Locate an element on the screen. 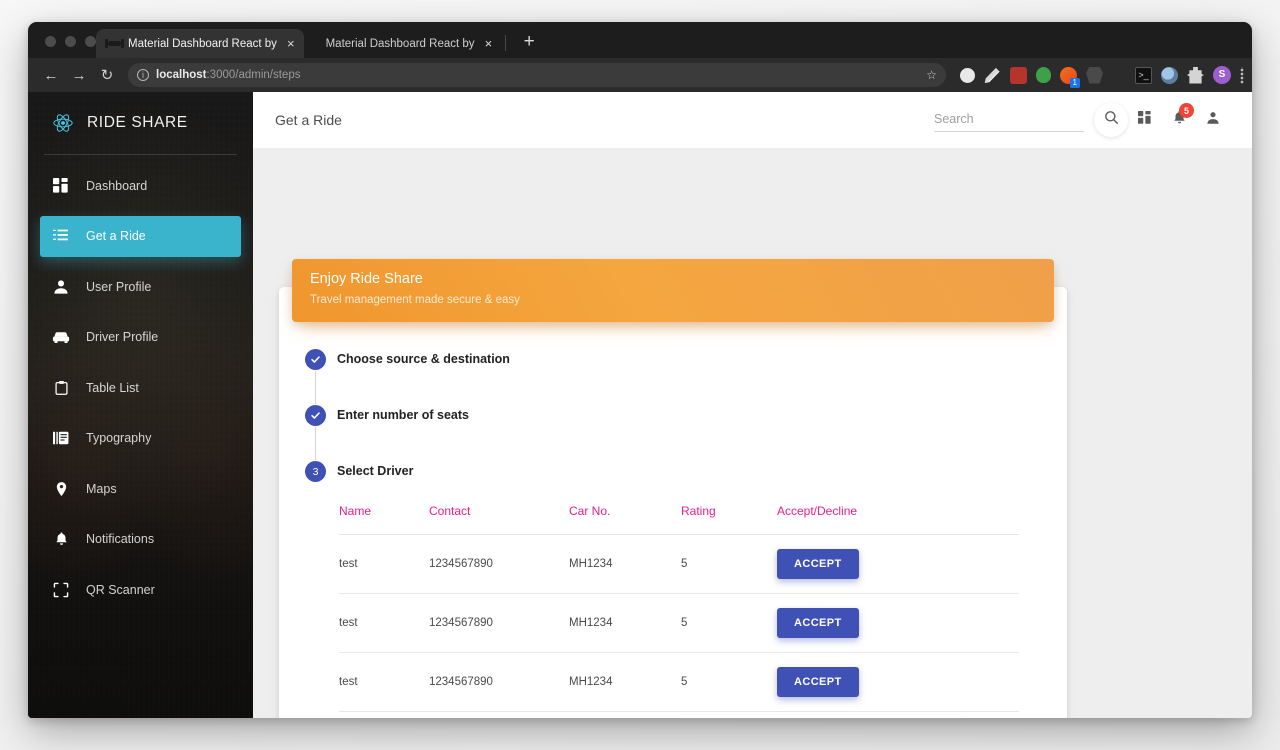 This screenshot has width=1280, height=750. account-button is located at coordinates (1213, 120).